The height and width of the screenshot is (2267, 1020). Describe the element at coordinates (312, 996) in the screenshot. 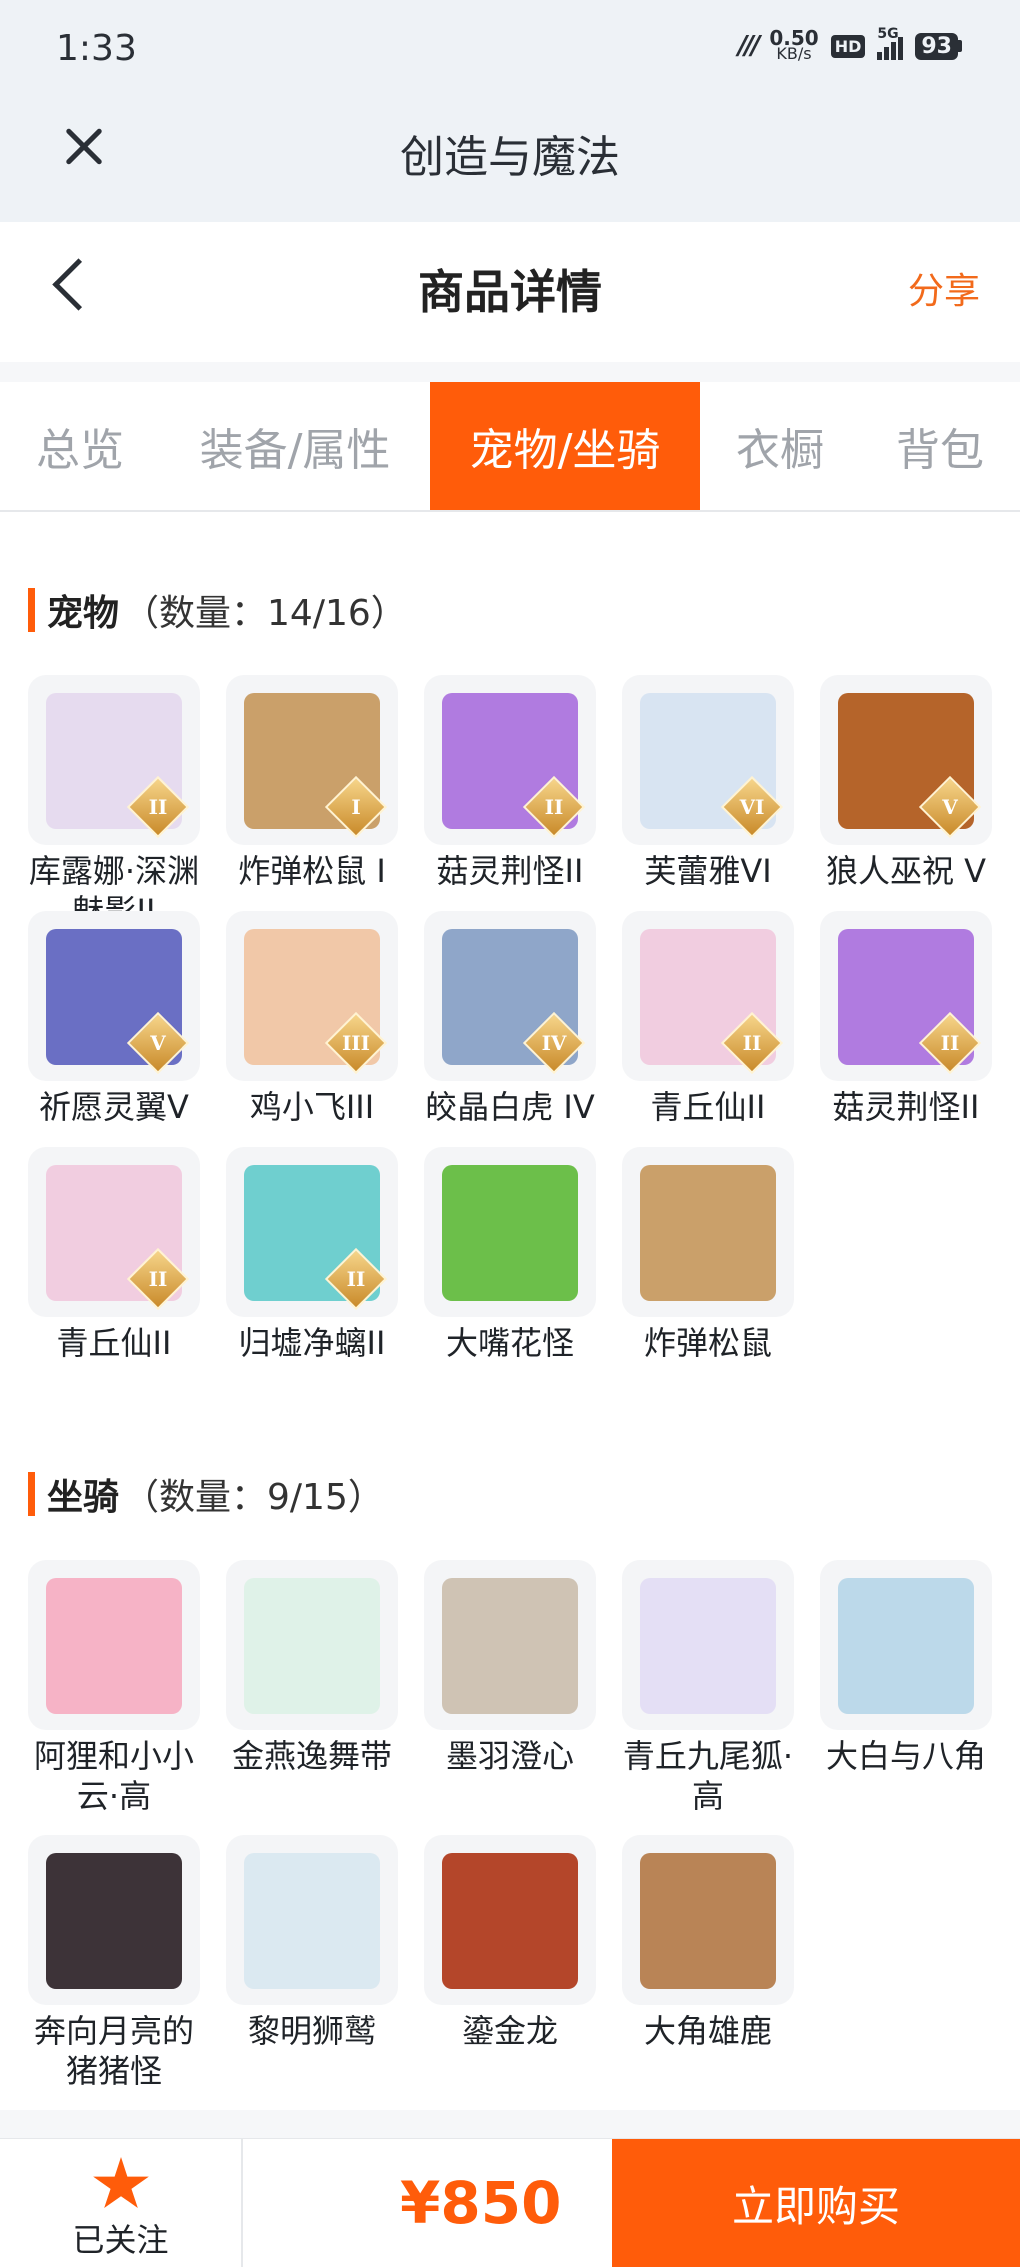

I see `item-thumbnail: III` at that location.